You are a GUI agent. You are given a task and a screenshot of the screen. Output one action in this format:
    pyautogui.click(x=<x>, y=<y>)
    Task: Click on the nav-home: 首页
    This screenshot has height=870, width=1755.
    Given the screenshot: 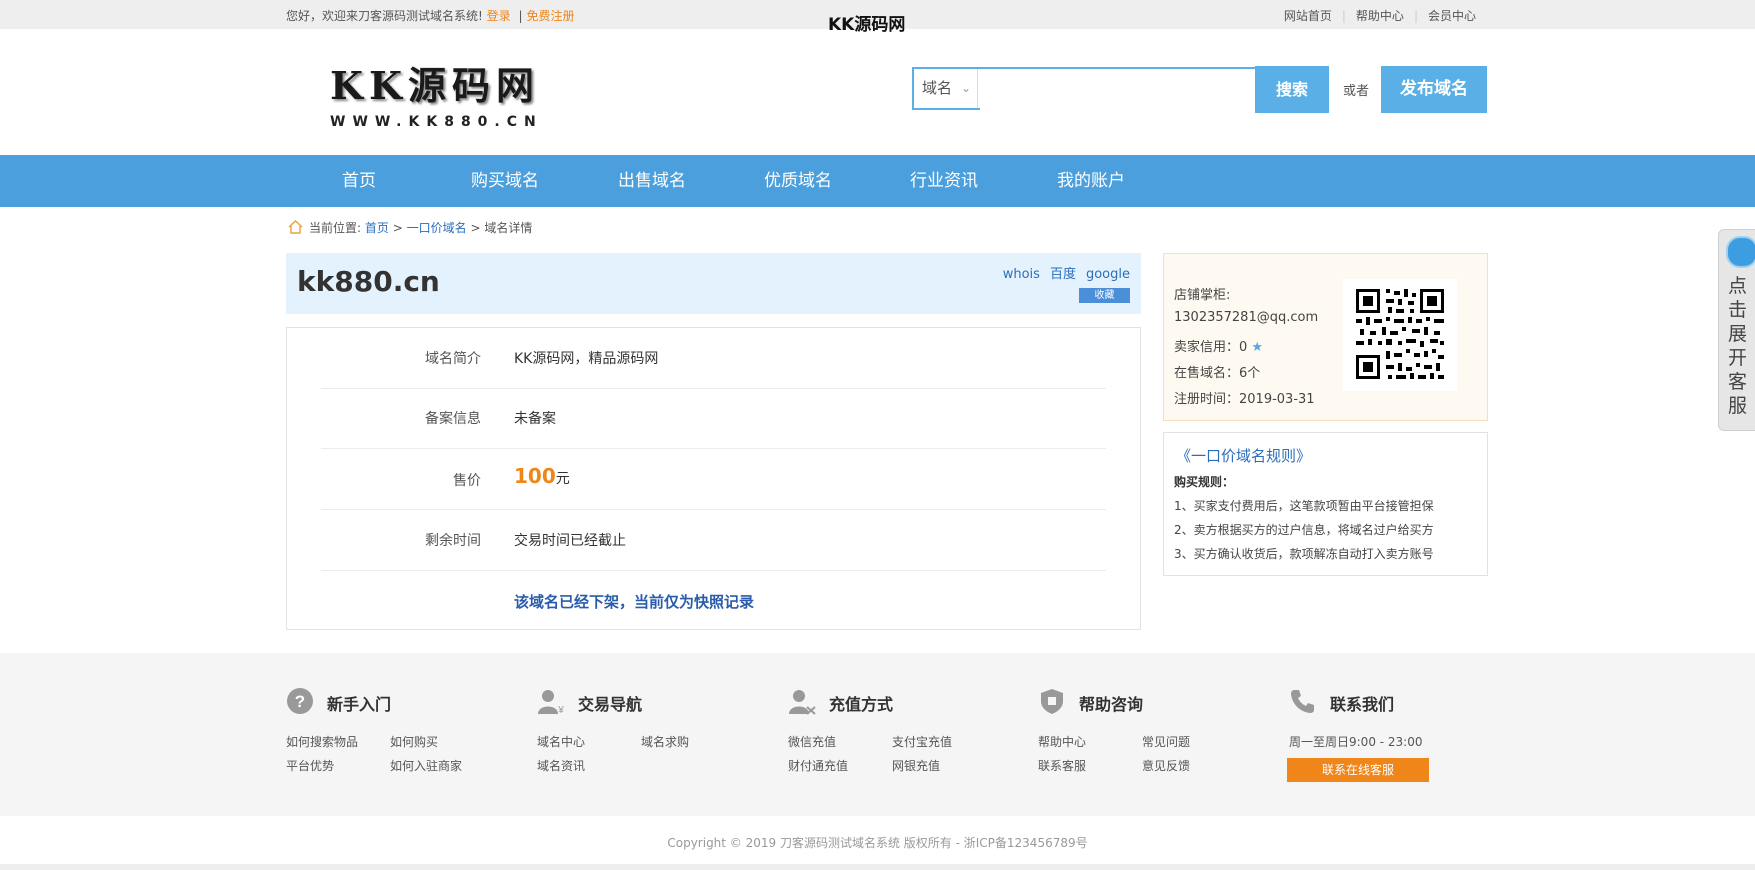 What is the action you would take?
    pyautogui.click(x=359, y=181)
    